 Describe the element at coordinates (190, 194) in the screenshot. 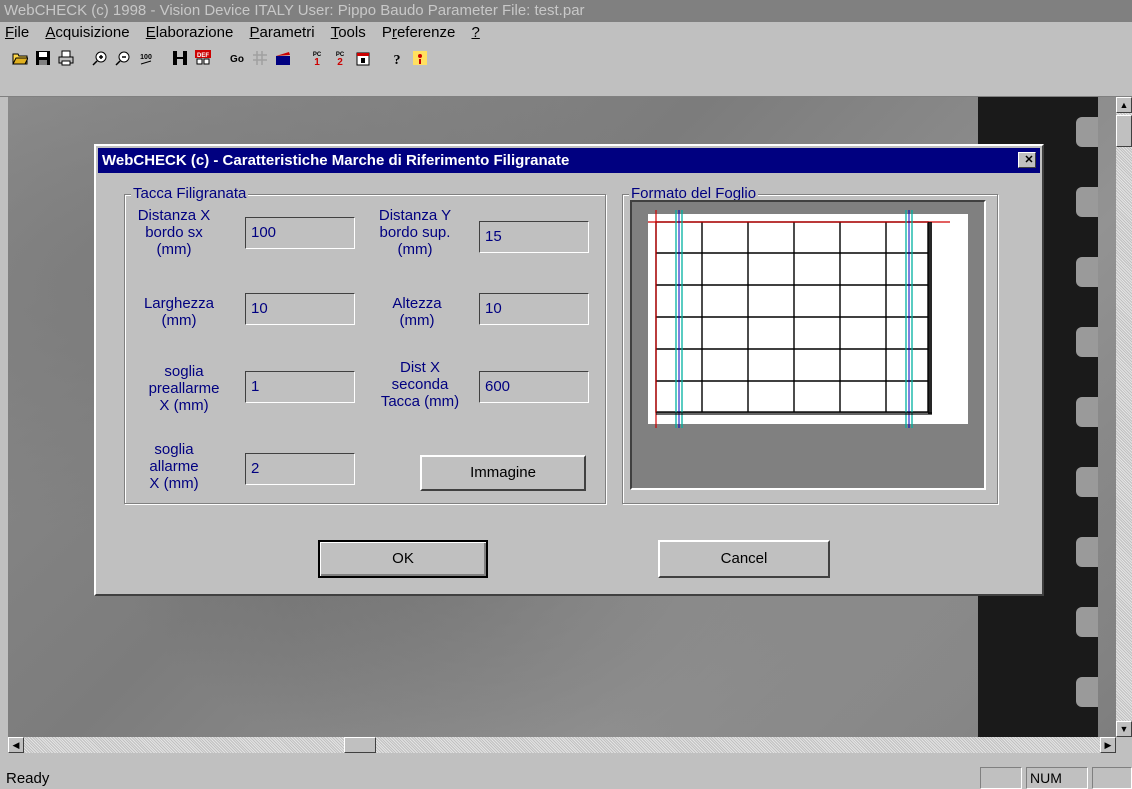

I see `group-label-tacca: Tacca Filigranata` at that location.